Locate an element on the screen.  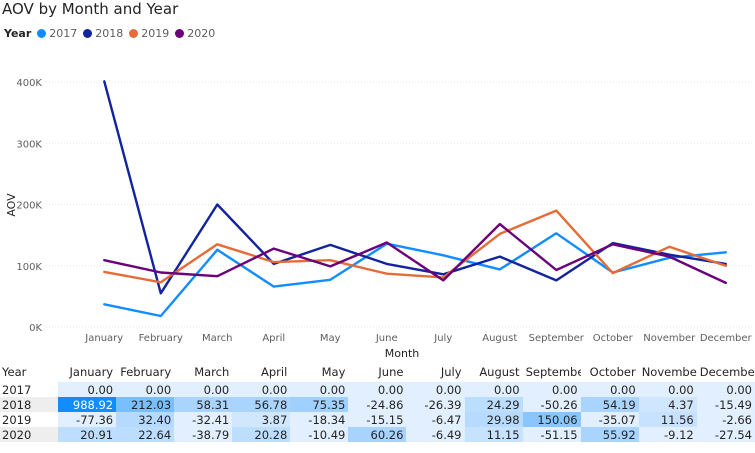
matrix-cell: -15.15 is located at coordinates (377, 419).